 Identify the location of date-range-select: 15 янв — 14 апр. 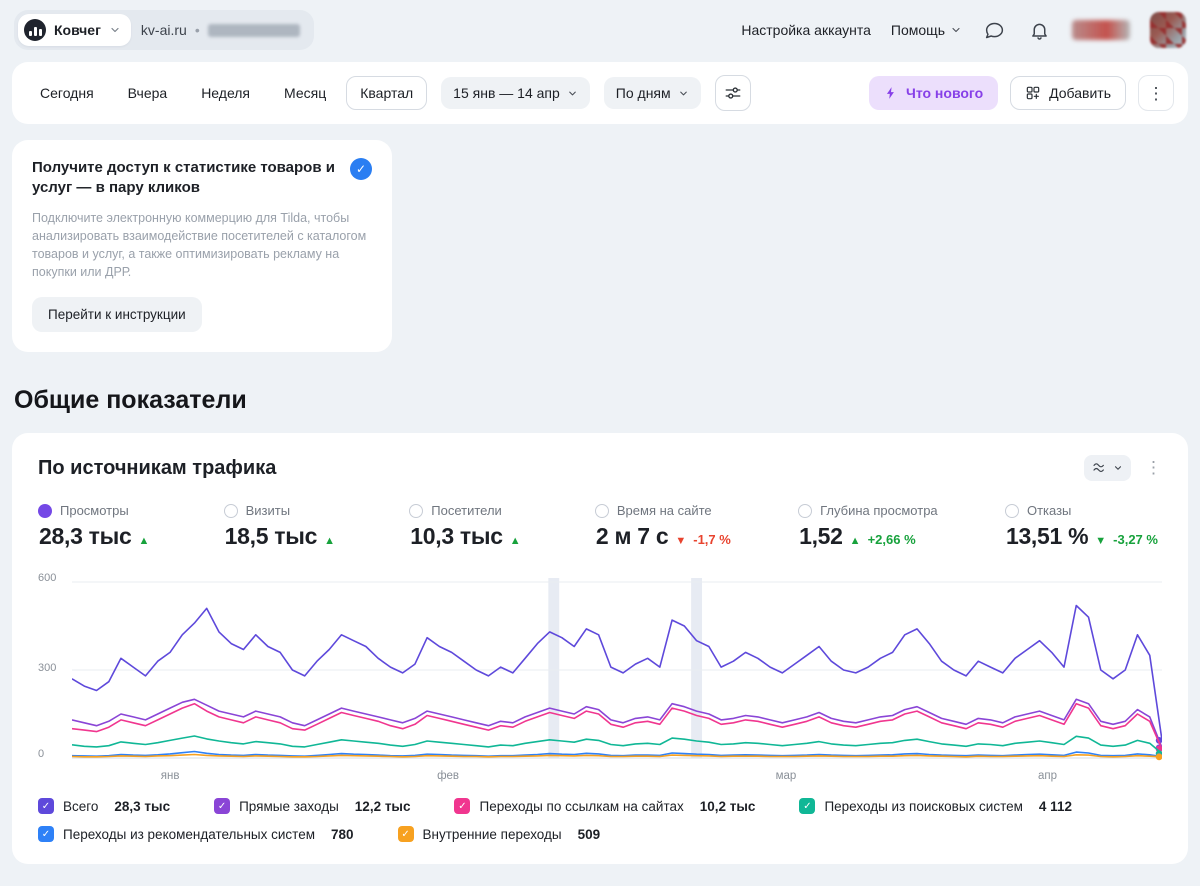
(515, 93).